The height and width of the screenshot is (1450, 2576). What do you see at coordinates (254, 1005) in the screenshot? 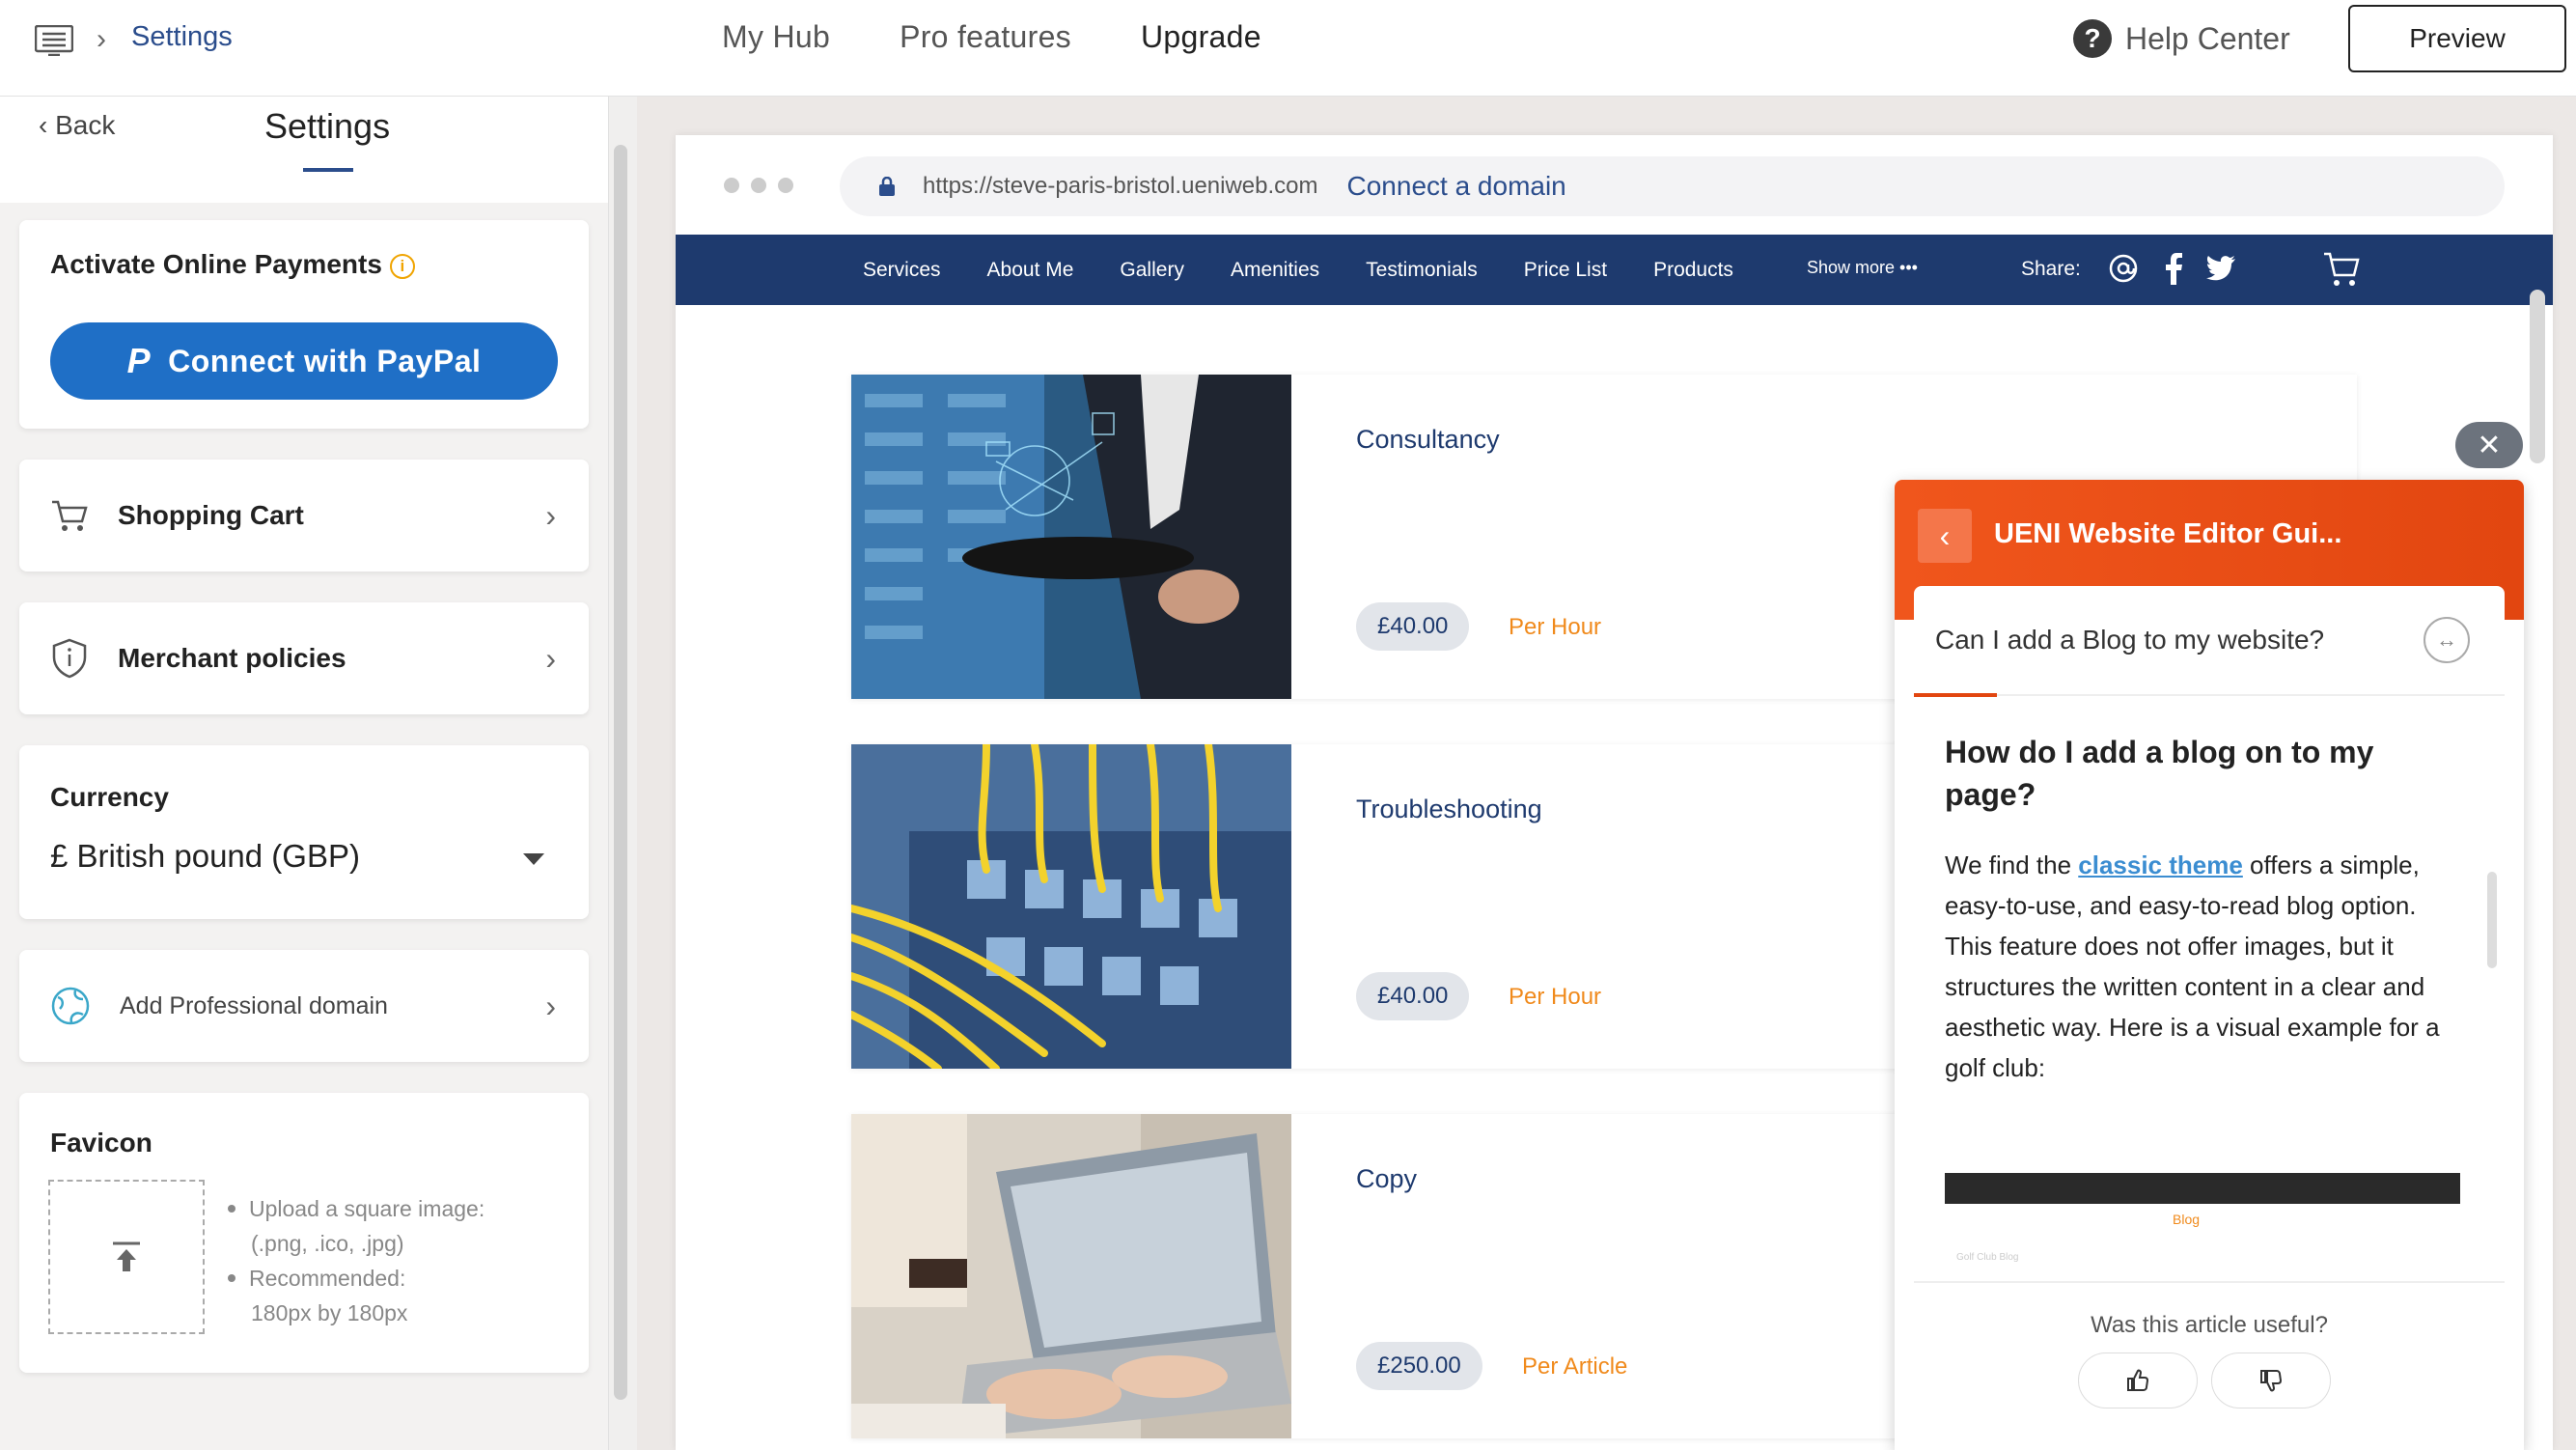
I see `professional-domain-label: Add Professional domain` at bounding box center [254, 1005].